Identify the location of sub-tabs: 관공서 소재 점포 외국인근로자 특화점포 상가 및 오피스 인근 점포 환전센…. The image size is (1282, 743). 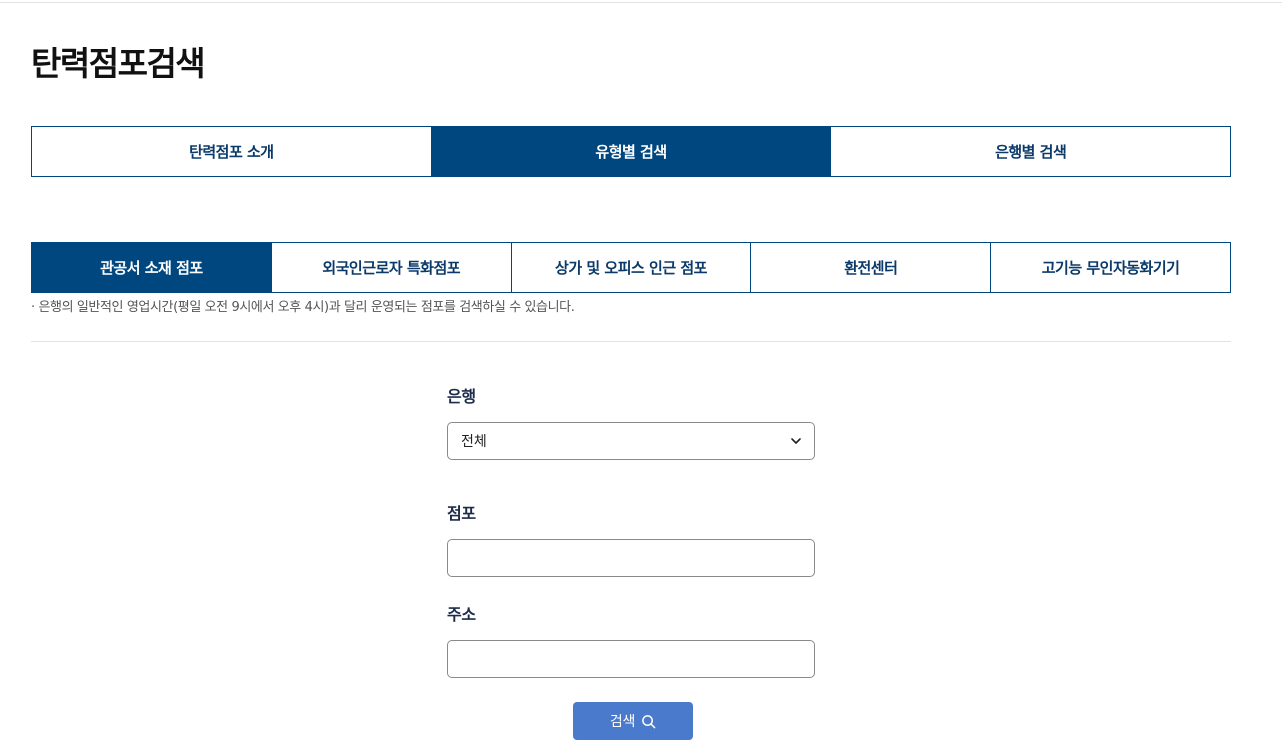
(631, 267).